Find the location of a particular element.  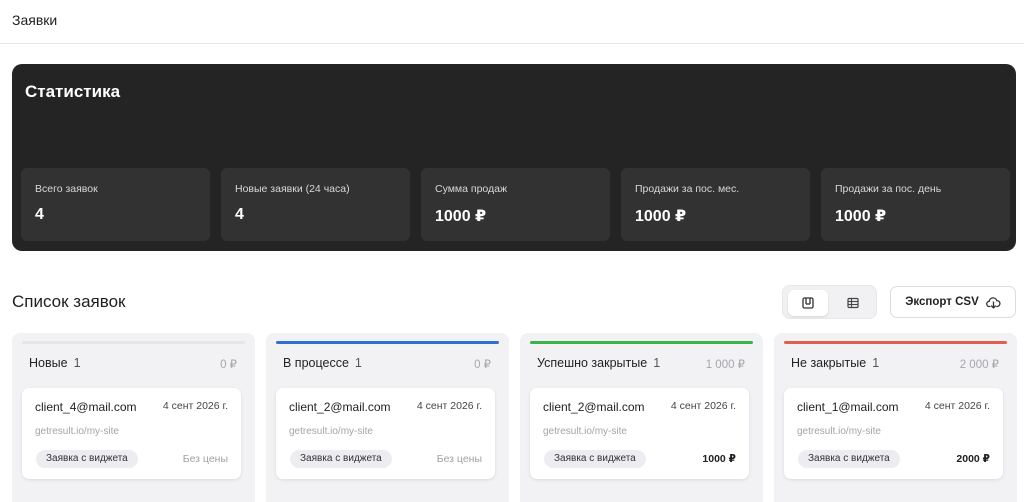

column-header: Новые 1 is located at coordinates (55, 363).